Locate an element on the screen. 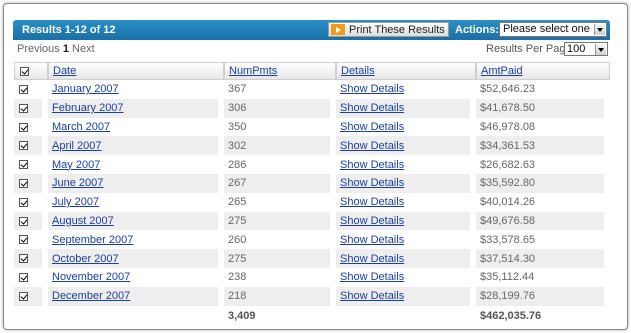  results-title: Results 1-12 of 12 is located at coordinates (69, 30).